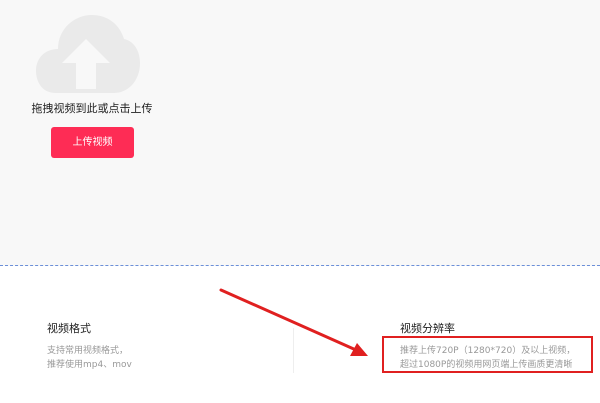 This screenshot has width=600, height=403. What do you see at coordinates (293, 350) in the screenshot?
I see `info-divider` at bounding box center [293, 350].